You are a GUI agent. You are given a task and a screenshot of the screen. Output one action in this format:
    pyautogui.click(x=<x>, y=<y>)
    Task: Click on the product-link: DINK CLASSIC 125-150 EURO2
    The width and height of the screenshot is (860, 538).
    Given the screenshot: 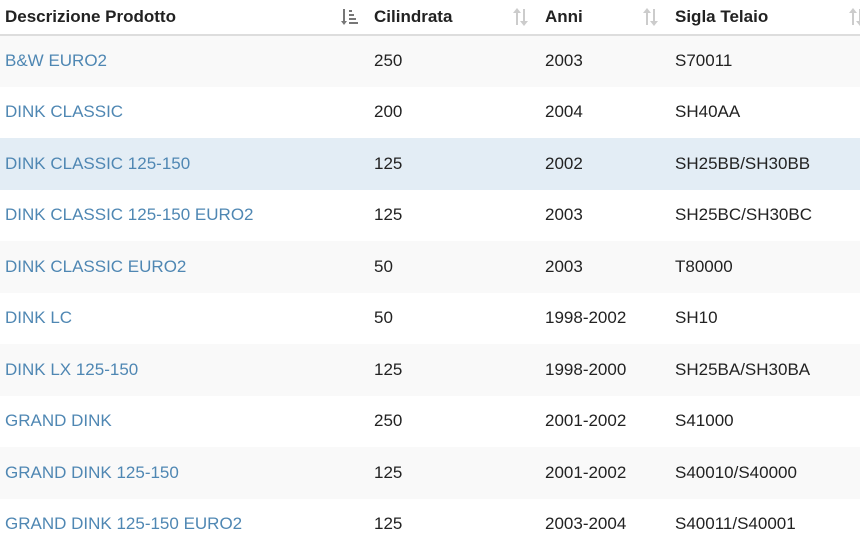 What is the action you would take?
    pyautogui.click(x=129, y=214)
    